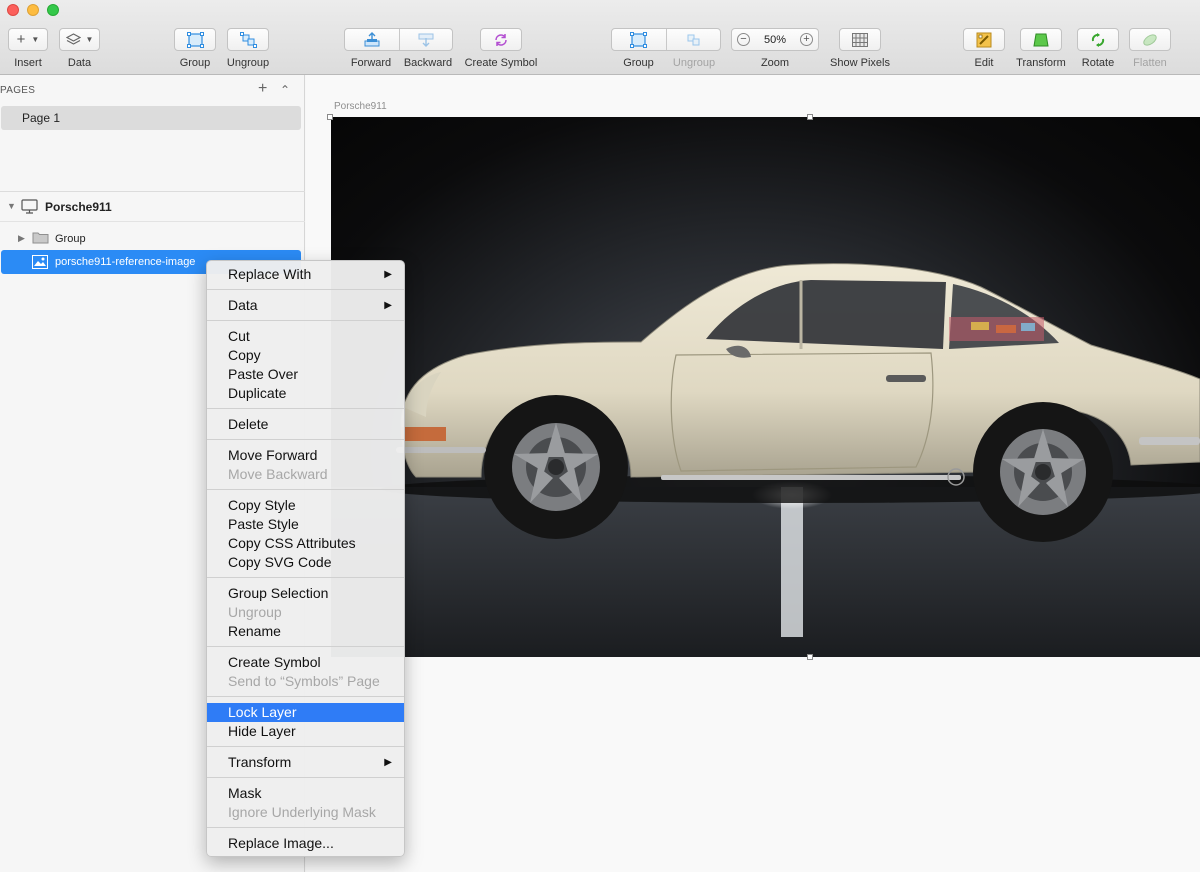  I want to click on zoom-in-icon: +, so click(806, 39).